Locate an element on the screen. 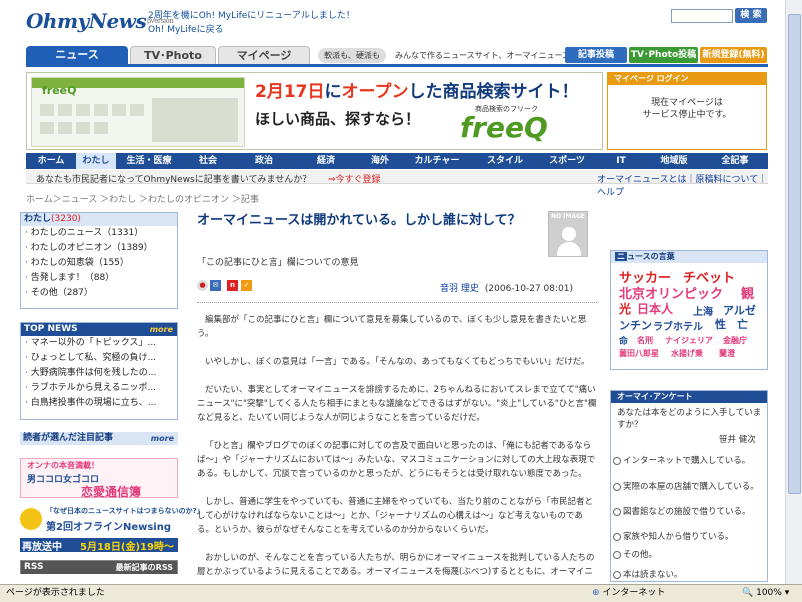 The width and height of the screenshot is (802, 602). post-article-button: 記事投稿 is located at coordinates (596, 55).